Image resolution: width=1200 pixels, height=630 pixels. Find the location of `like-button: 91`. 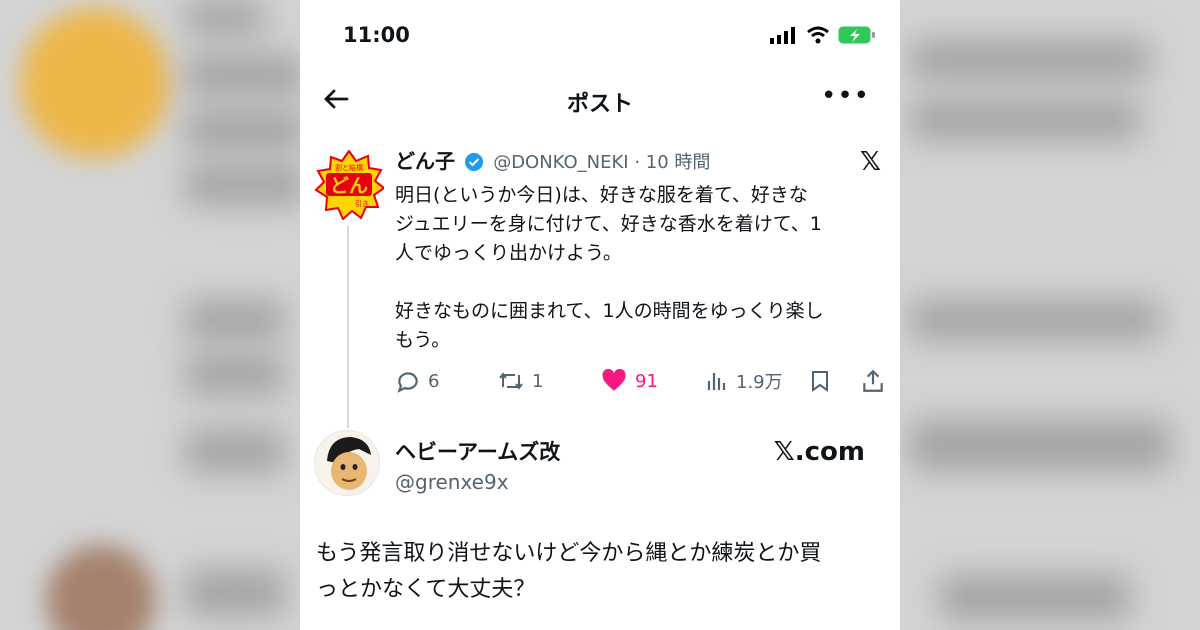

like-button: 91 is located at coordinates (629, 381).